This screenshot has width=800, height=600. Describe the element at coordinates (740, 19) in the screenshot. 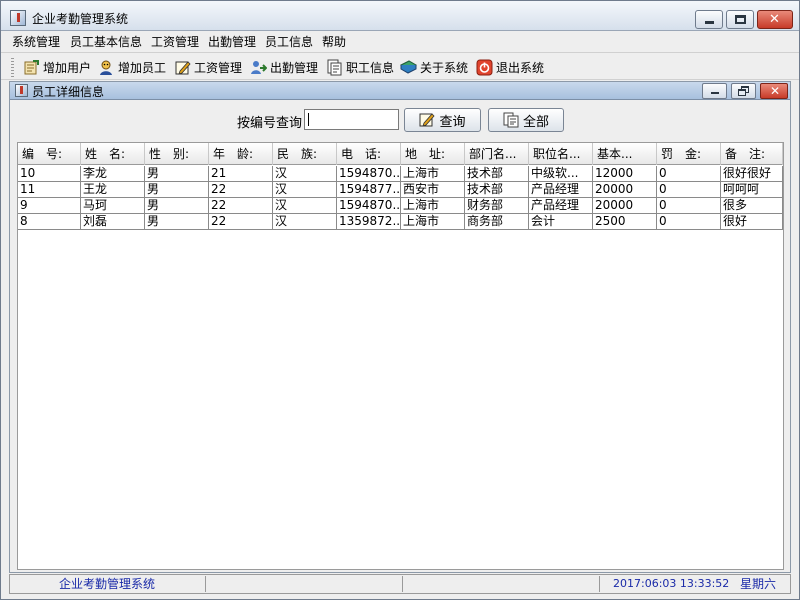

I see `maximize-button` at that location.